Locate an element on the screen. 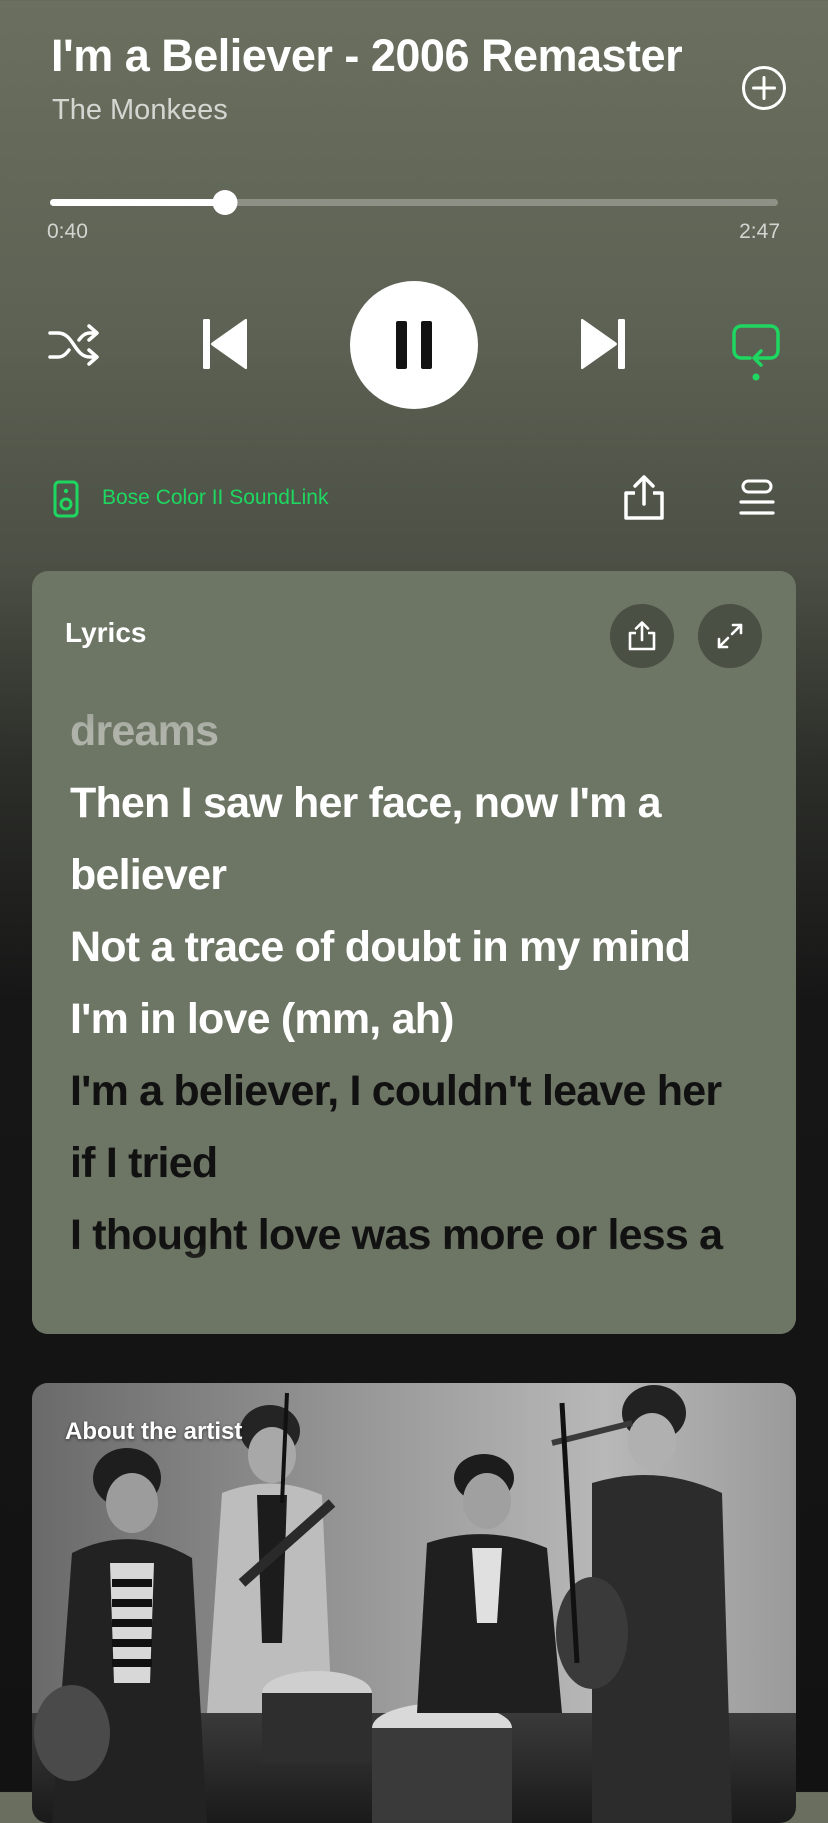 This screenshot has width=828, height=1823. repeat-active-dot is located at coordinates (756, 377).